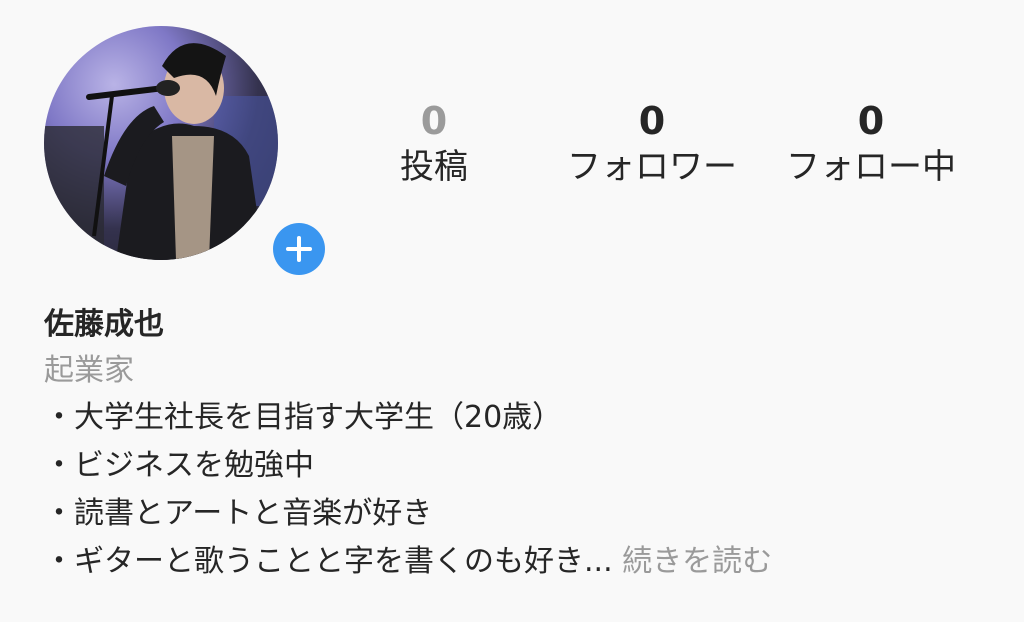 This screenshot has height=622, width=1024. Describe the element at coordinates (161, 151) in the screenshot. I see `avatar-photo` at that location.